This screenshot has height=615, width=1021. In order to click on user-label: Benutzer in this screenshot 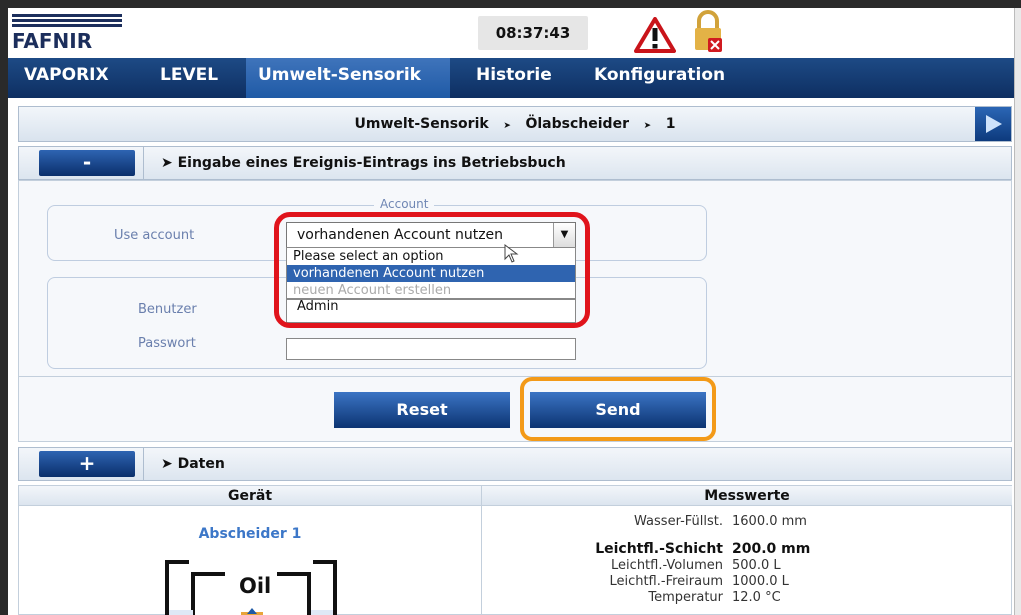, I will do `click(167, 309)`.